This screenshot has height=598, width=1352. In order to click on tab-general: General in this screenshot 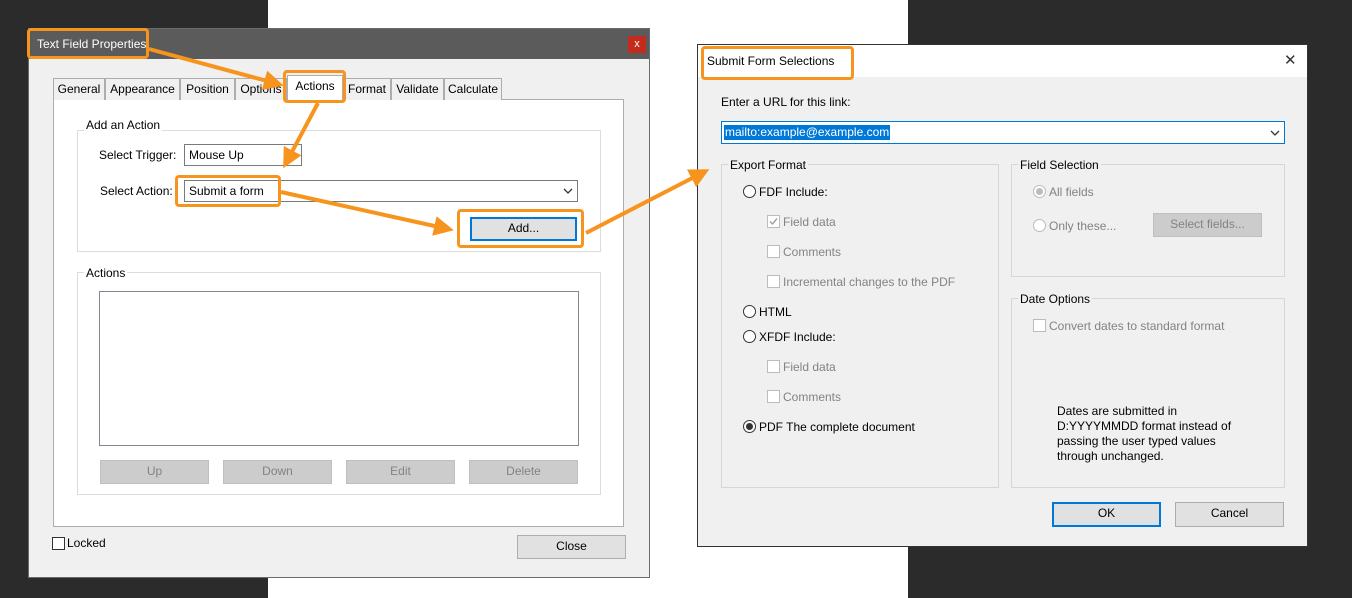, I will do `click(79, 89)`.